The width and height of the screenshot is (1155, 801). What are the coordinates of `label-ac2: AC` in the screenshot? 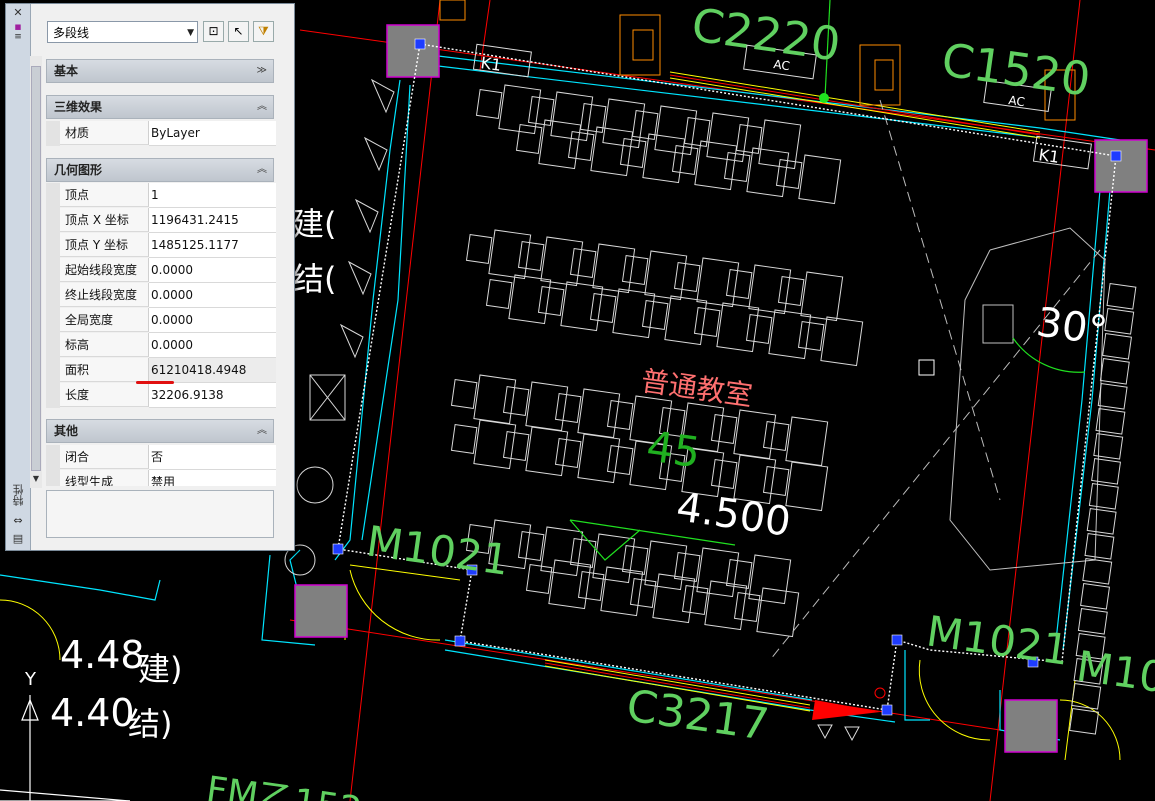 It's located at (1017, 101).